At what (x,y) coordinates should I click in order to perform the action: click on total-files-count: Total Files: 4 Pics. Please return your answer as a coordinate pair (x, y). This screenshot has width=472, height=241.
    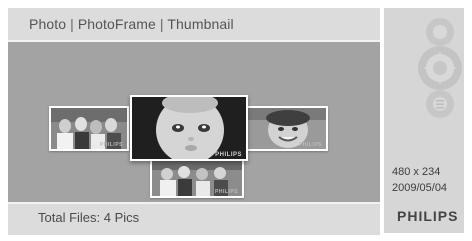
    Looking at the image, I should click on (89, 217).